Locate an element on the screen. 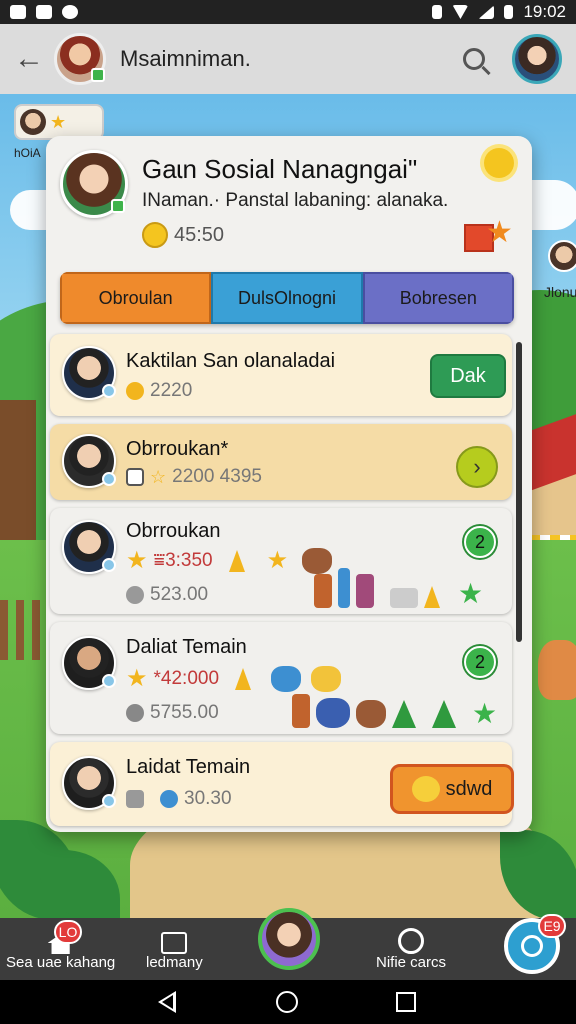  nav-friends-label: ledmany is located at coordinates (174, 962).